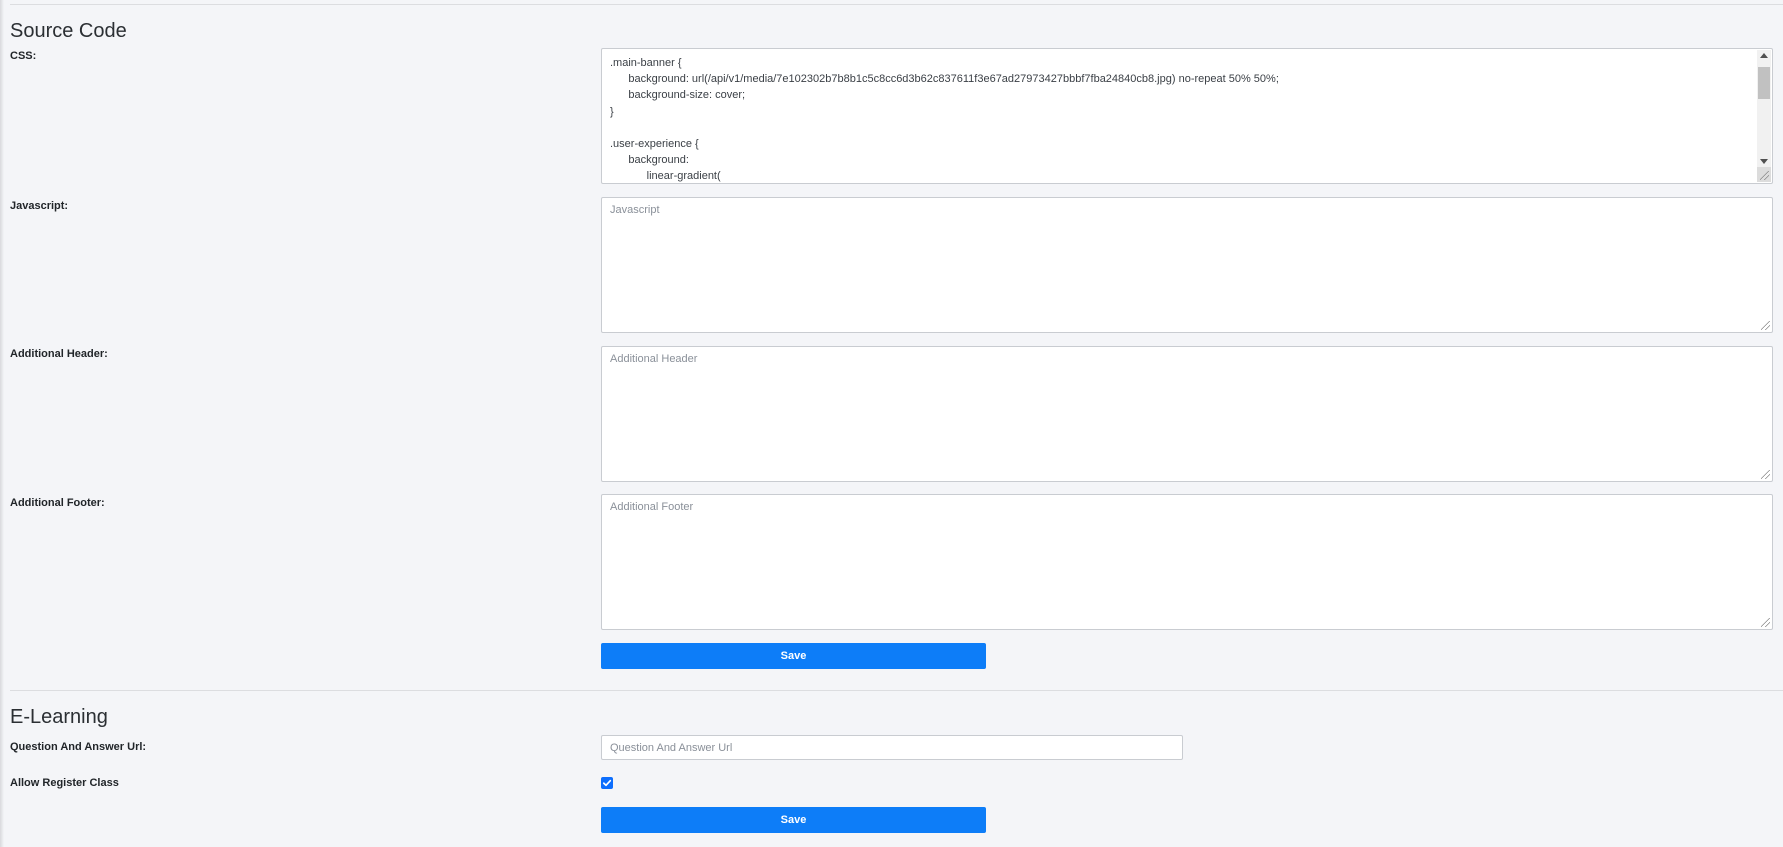  Describe the element at coordinates (78, 747) in the screenshot. I see `qa-url-label: Question And Answer Url:` at that location.